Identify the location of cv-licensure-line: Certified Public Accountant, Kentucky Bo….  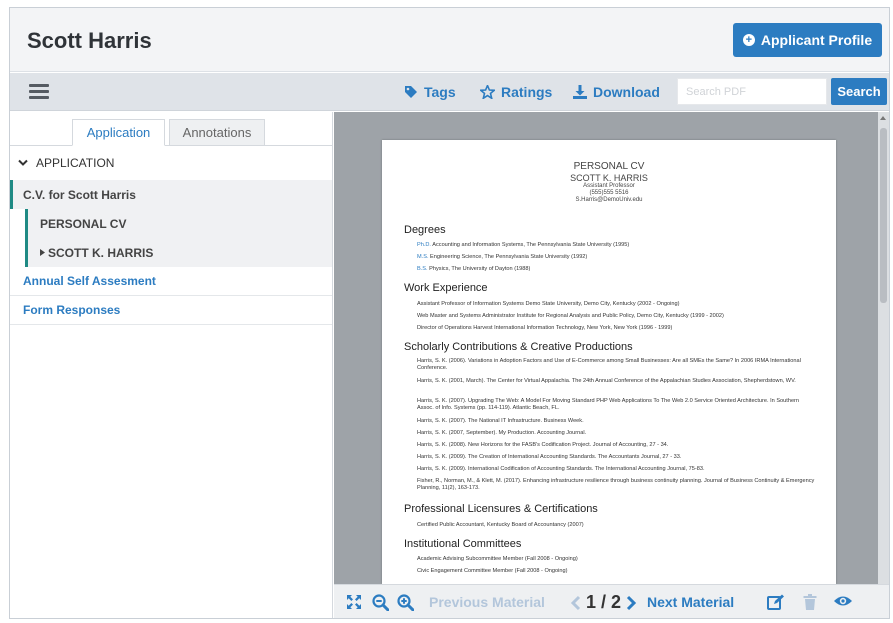
(500, 525).